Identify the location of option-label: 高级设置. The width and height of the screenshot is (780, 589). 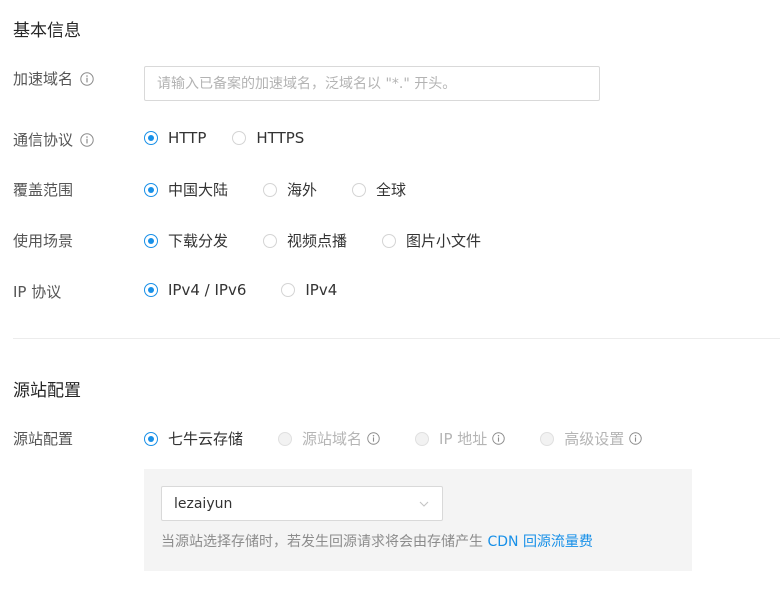
(594, 439).